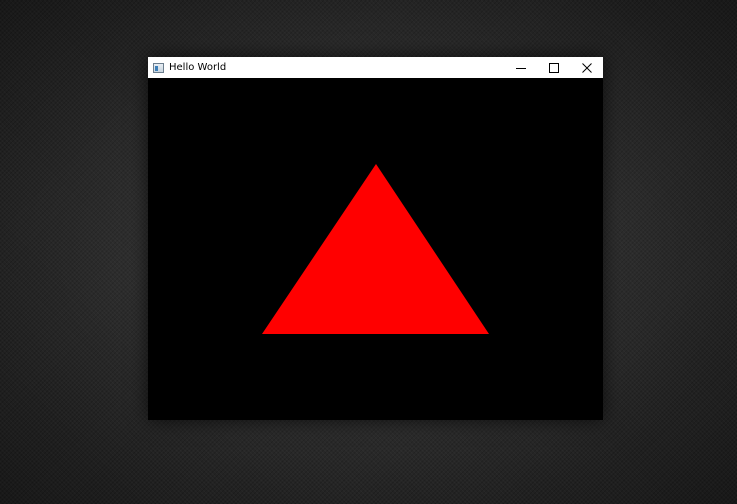 The image size is (737, 504). I want to click on maximize-icon, so click(553, 67).